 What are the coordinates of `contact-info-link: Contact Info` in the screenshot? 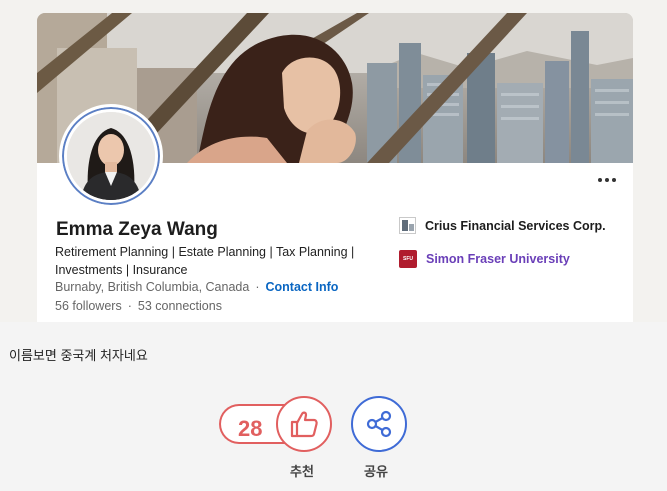 It's located at (301, 287).